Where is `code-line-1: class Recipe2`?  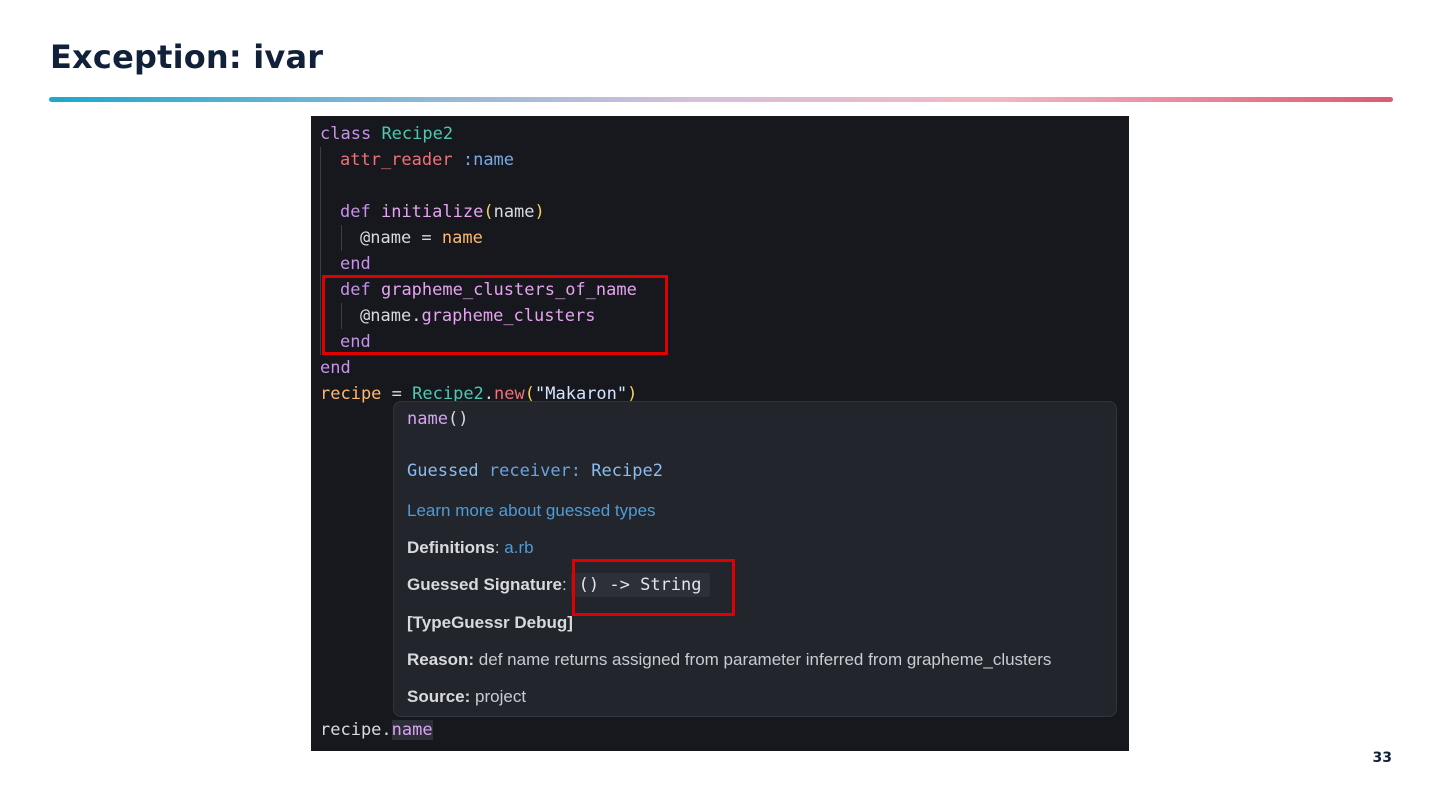 code-line-1: class Recipe2 is located at coordinates (387, 134).